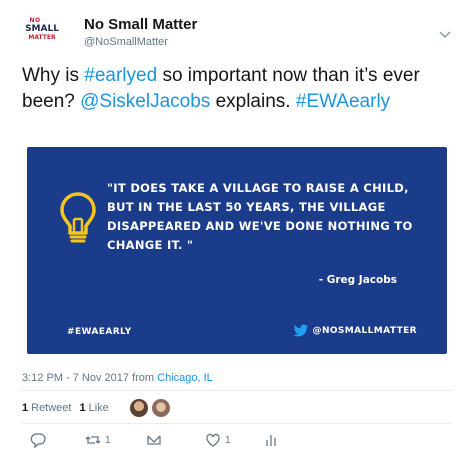 Image resolution: width=472 pixels, height=465 pixels. I want to click on engagement-stats: 1 Retweet 1 Like, so click(97, 408).